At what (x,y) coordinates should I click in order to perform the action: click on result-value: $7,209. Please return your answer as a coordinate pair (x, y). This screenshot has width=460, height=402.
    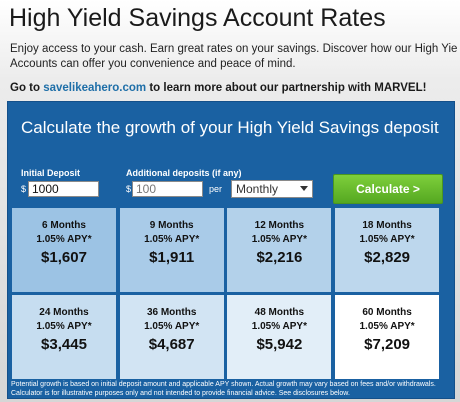
    Looking at the image, I should click on (387, 344).